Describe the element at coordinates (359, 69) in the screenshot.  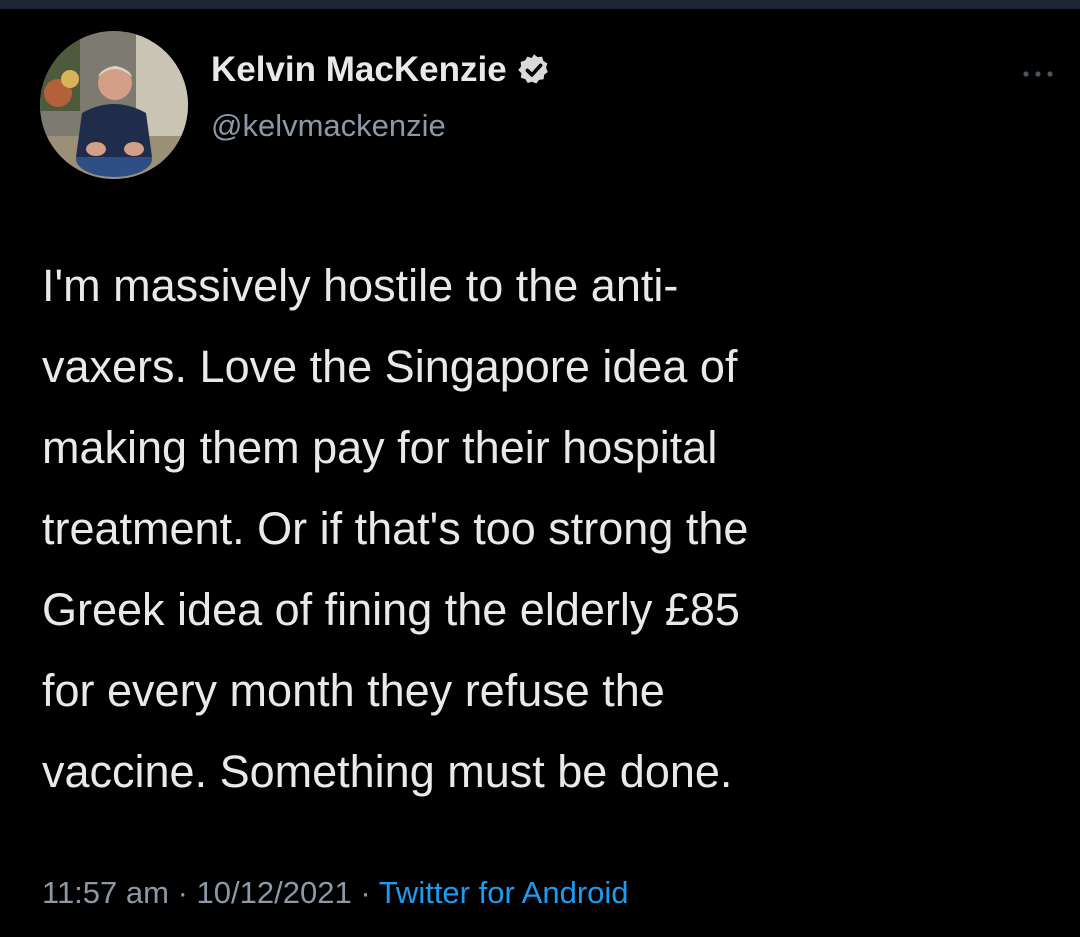
I see `display-name-text: Kelvin MacKenzie` at that location.